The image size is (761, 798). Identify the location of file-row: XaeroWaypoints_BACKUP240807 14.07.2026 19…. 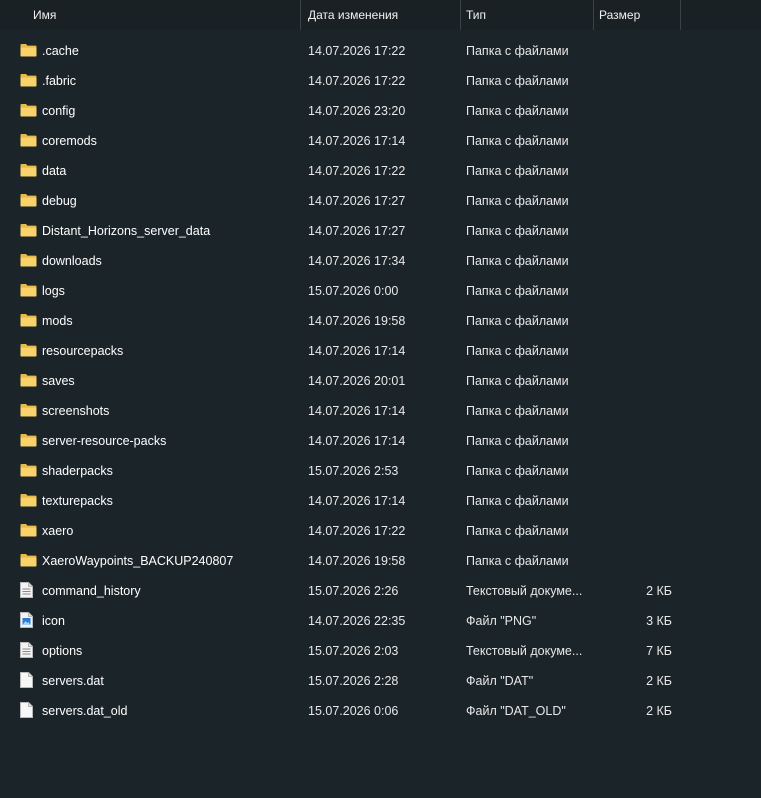
(380, 561).